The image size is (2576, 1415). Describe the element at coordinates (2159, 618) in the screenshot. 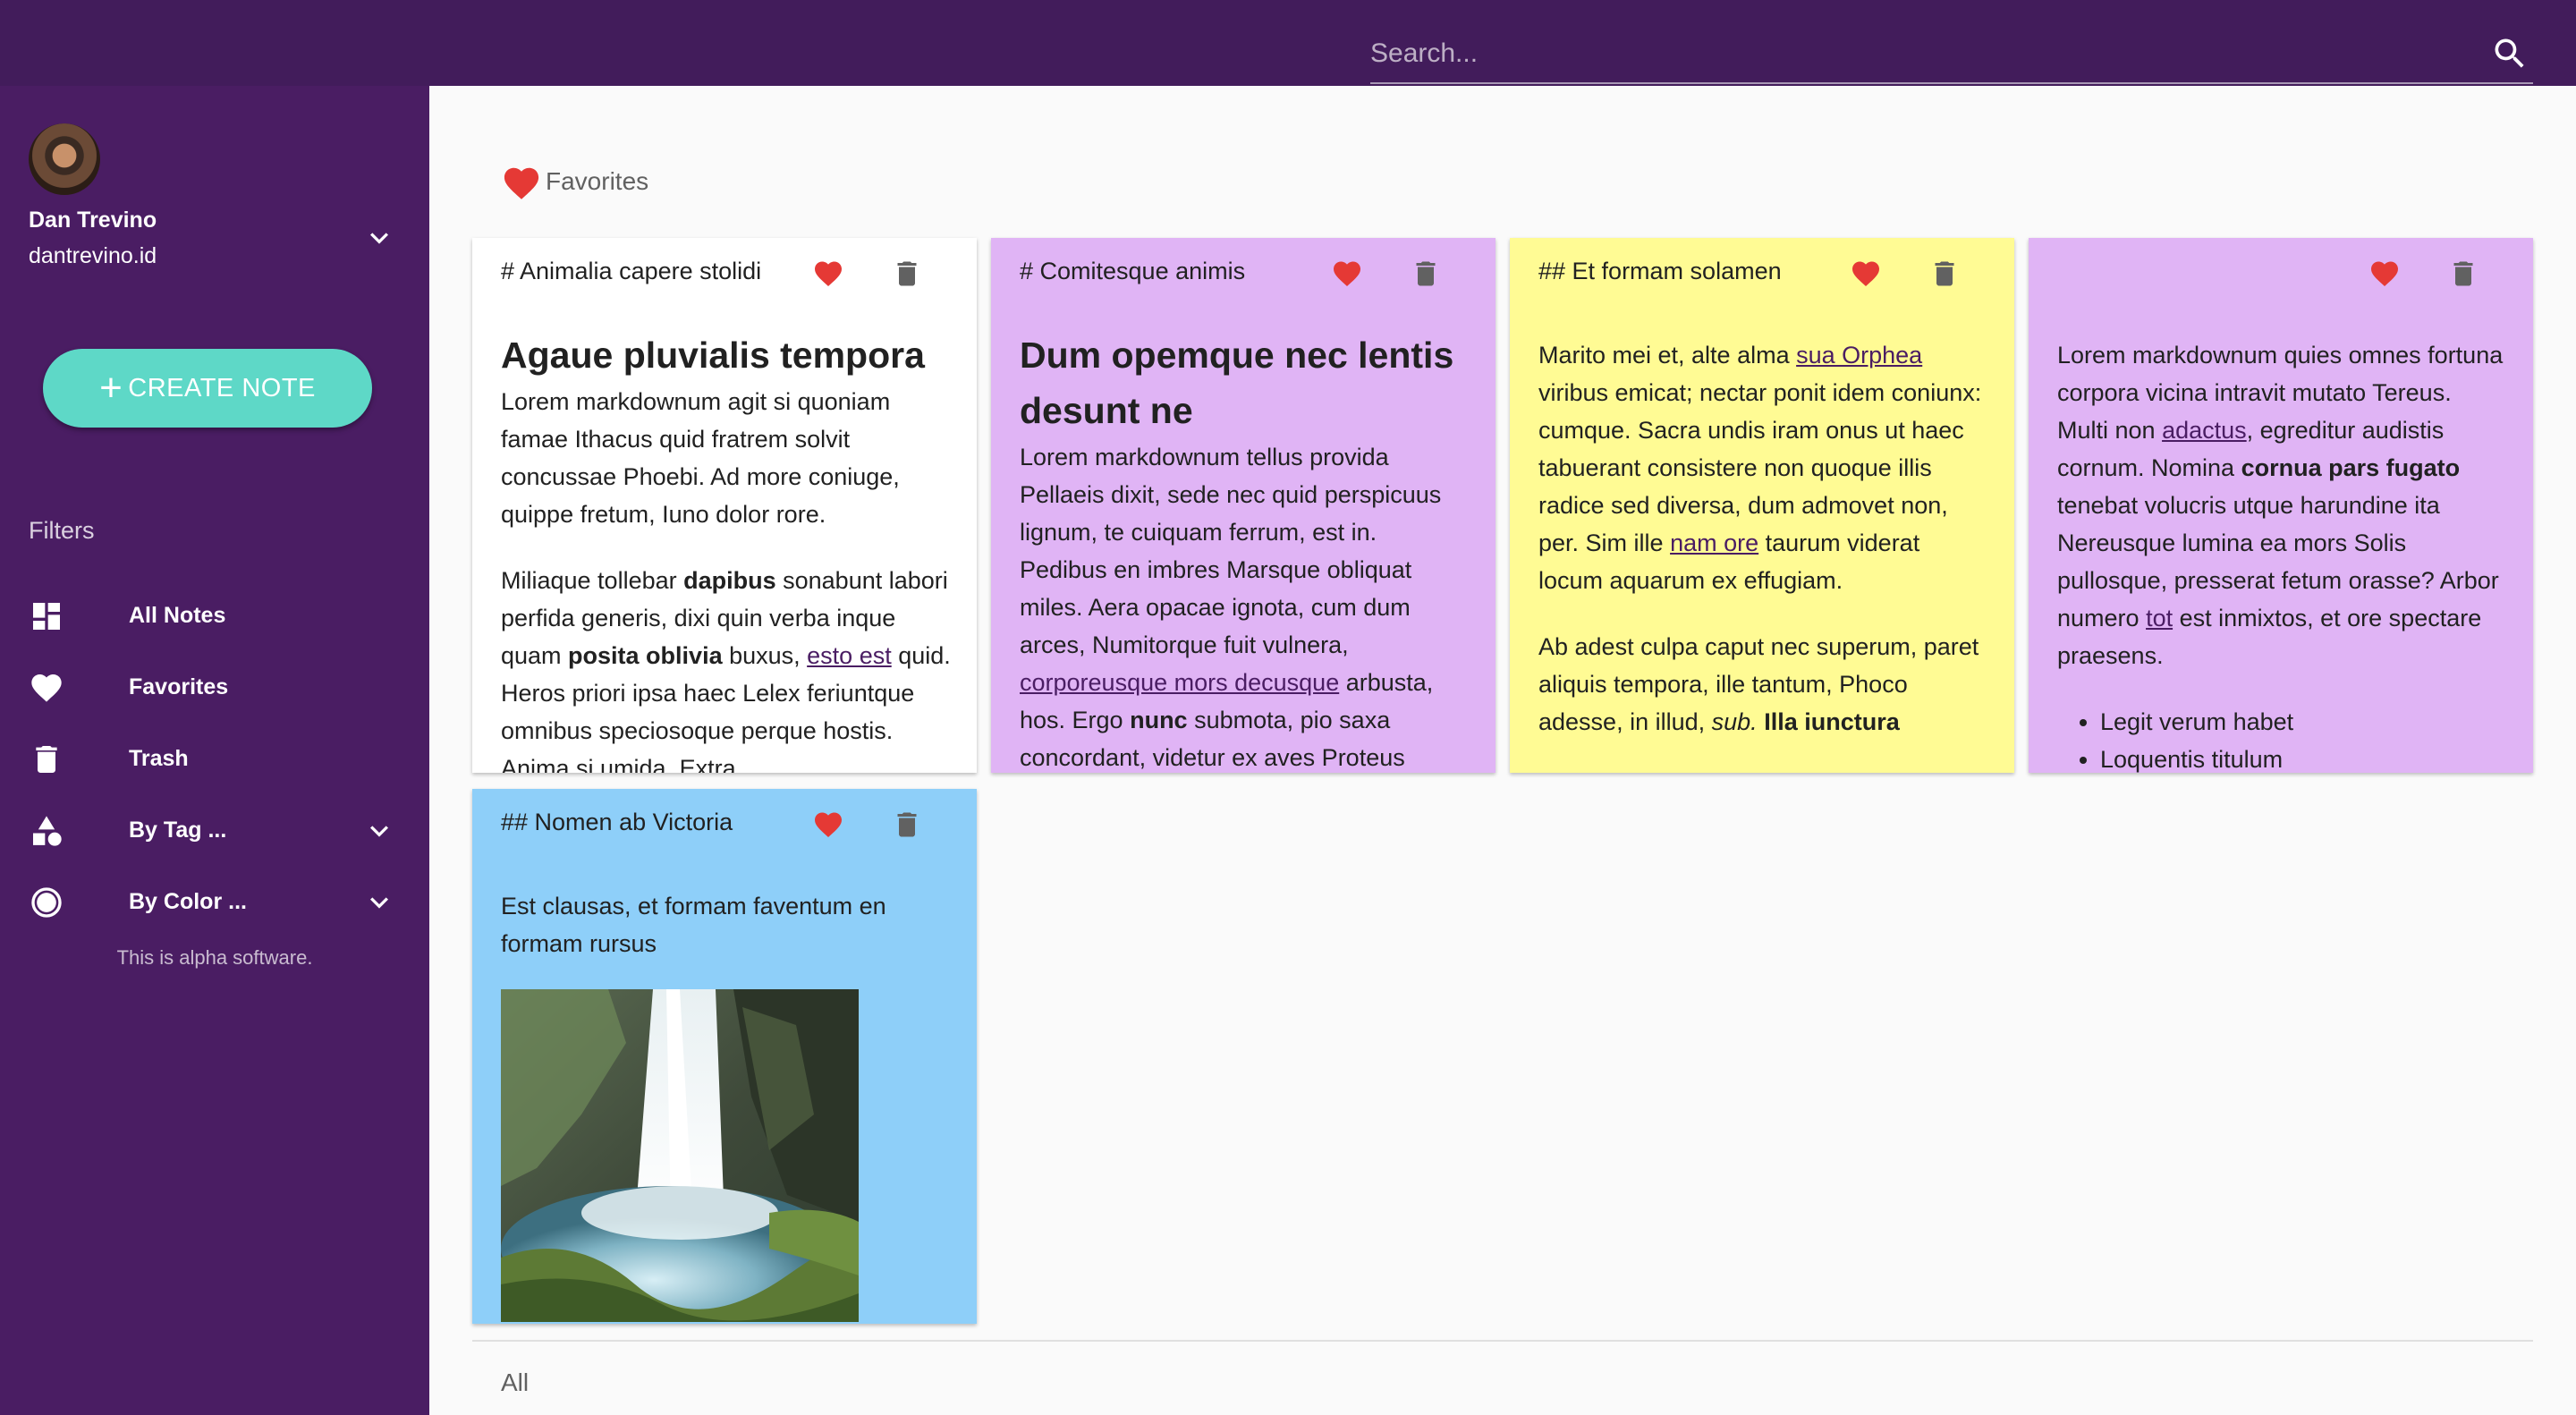

I see `note-link: tot` at that location.